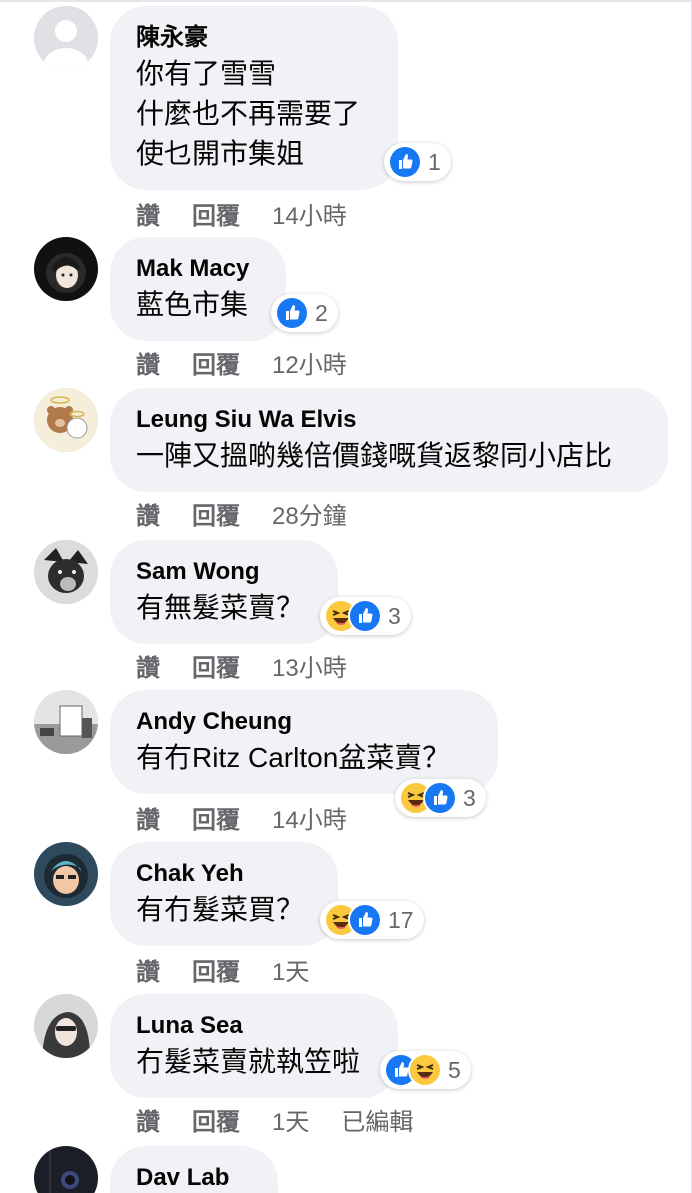 This screenshot has height=1193, width=692. What do you see at coordinates (346, 308) in the screenshot?
I see `comment-item: Mak Macy 藍色市集 2 讚 回覆 12小時` at bounding box center [346, 308].